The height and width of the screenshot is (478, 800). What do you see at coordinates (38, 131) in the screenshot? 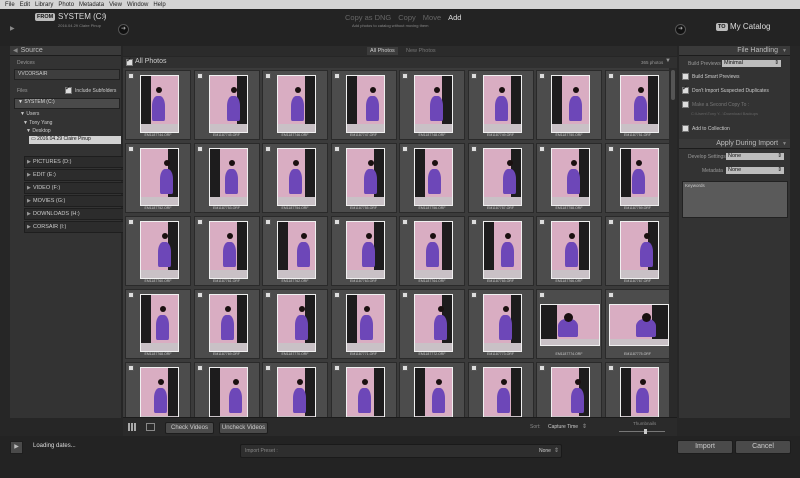
I see `folder-desktop: ▼ Desktop` at bounding box center [38, 131].